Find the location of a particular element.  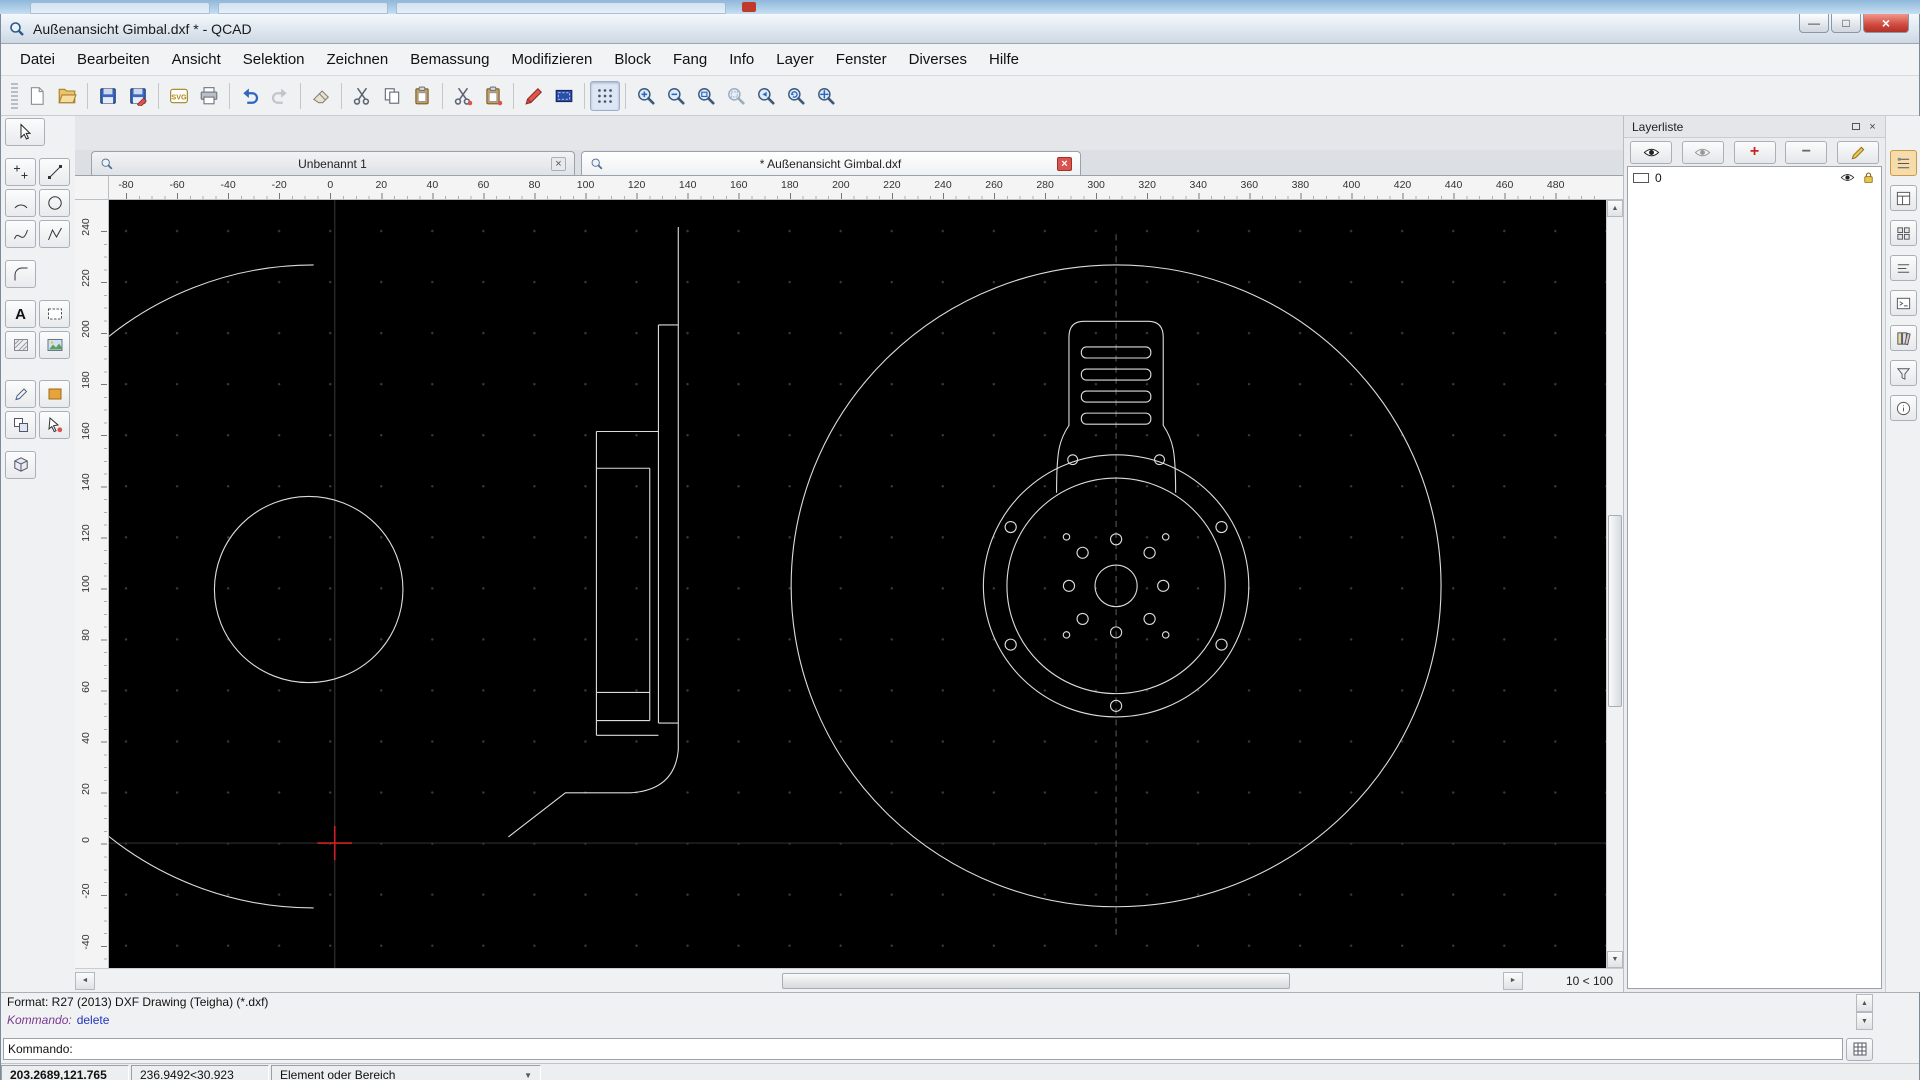

scroll-right-icon: ► is located at coordinates (1513, 980).